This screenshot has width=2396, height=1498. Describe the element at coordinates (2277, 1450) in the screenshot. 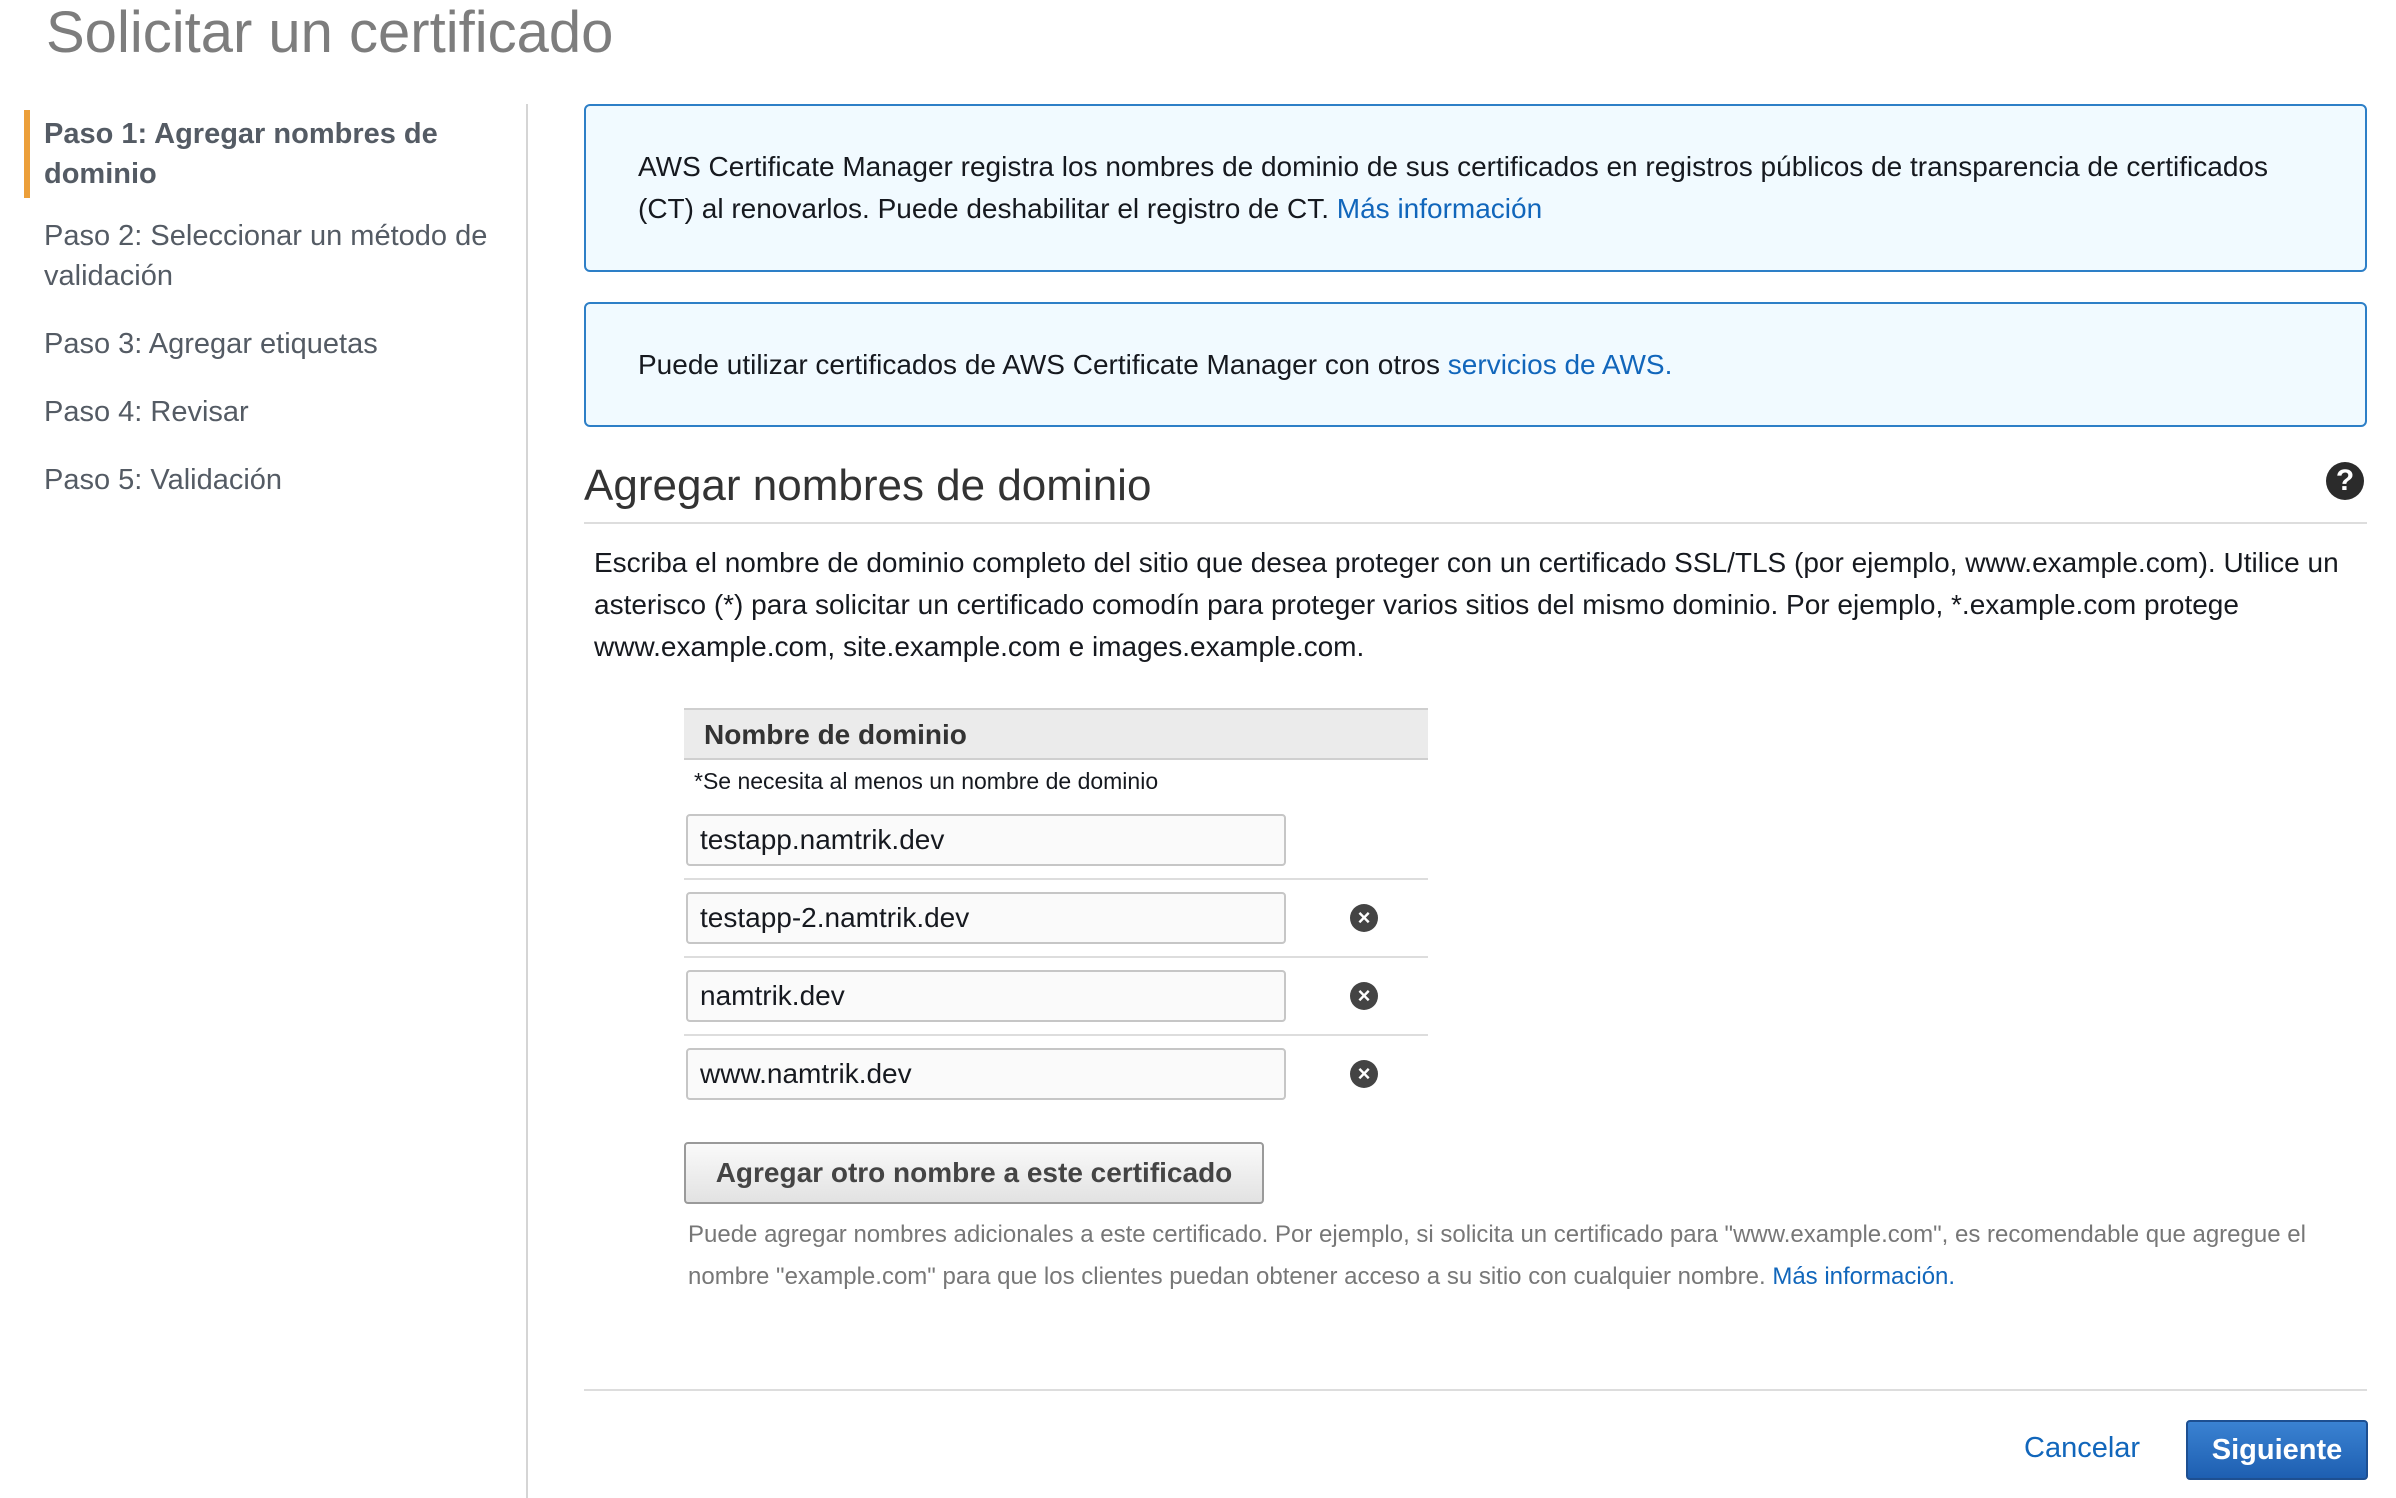

I see `next-button: Siguiente` at that location.